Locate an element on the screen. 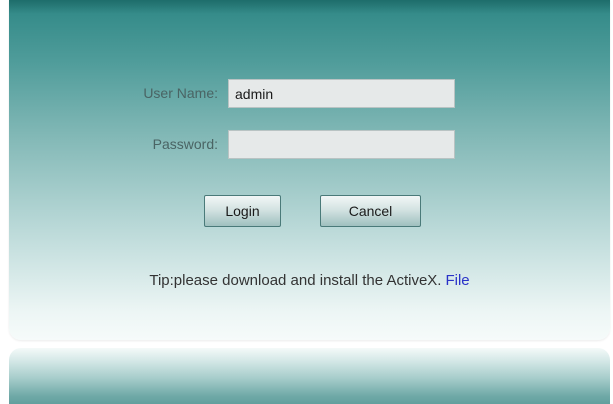  file-download-link: File is located at coordinates (457, 280).